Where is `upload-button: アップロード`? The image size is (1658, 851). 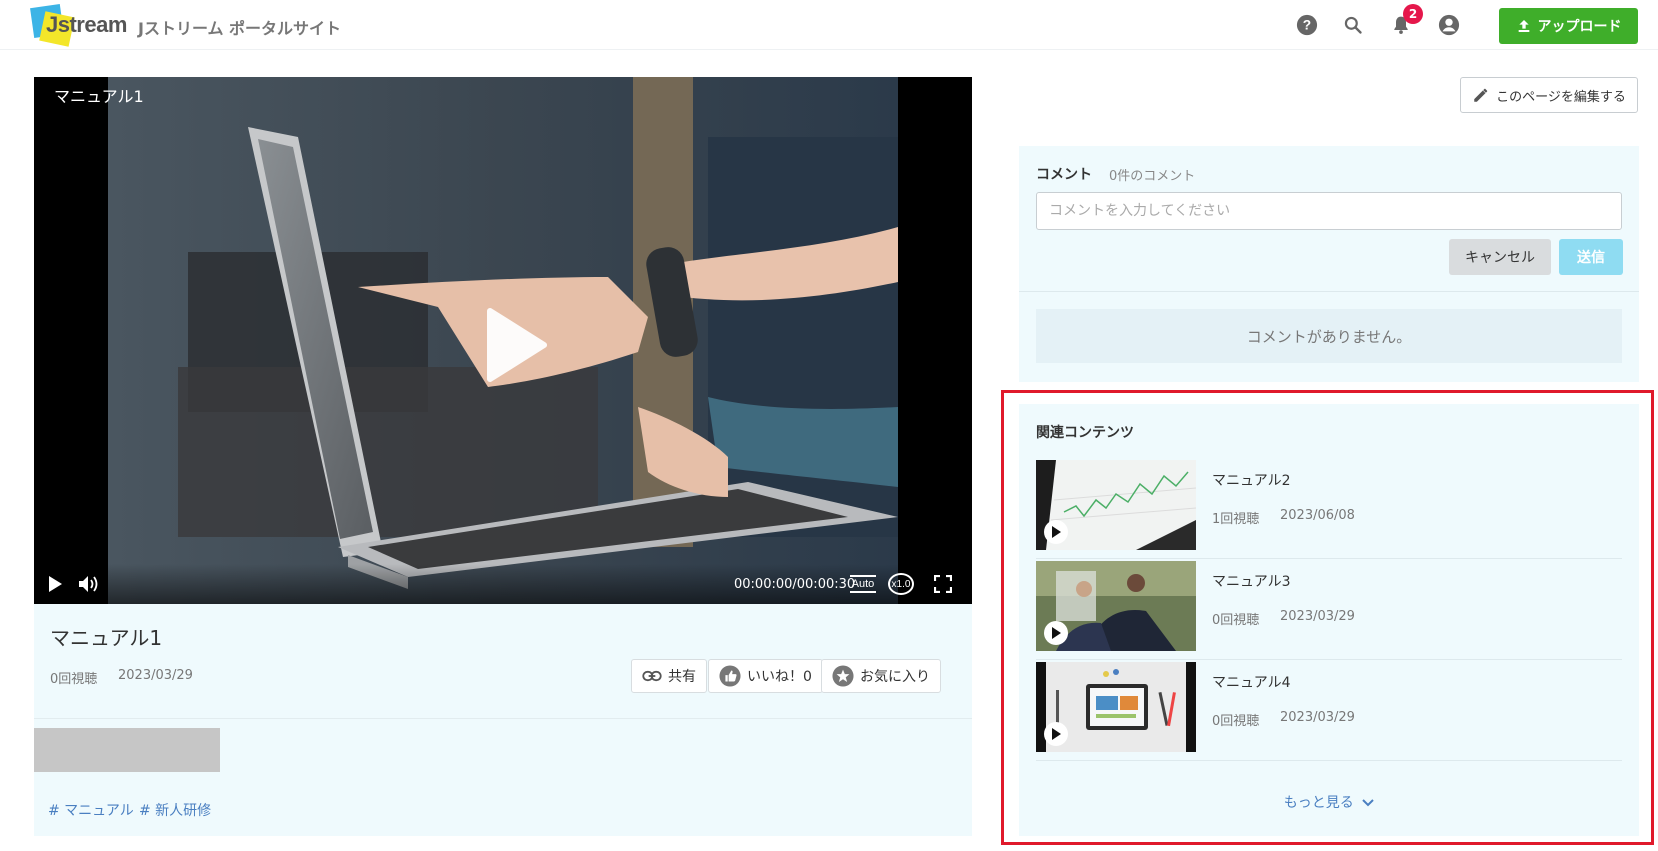
upload-button: アップロード is located at coordinates (1568, 26).